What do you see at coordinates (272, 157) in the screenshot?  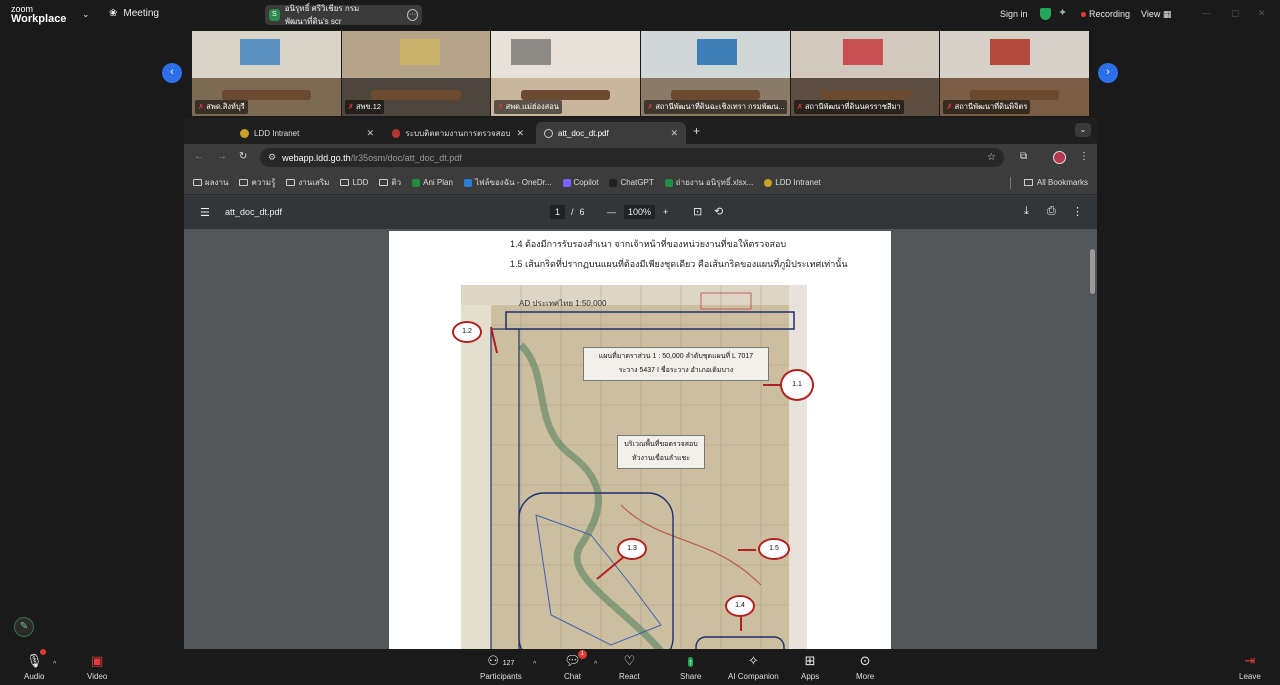 I see `site-info-icon: ⚙` at bounding box center [272, 157].